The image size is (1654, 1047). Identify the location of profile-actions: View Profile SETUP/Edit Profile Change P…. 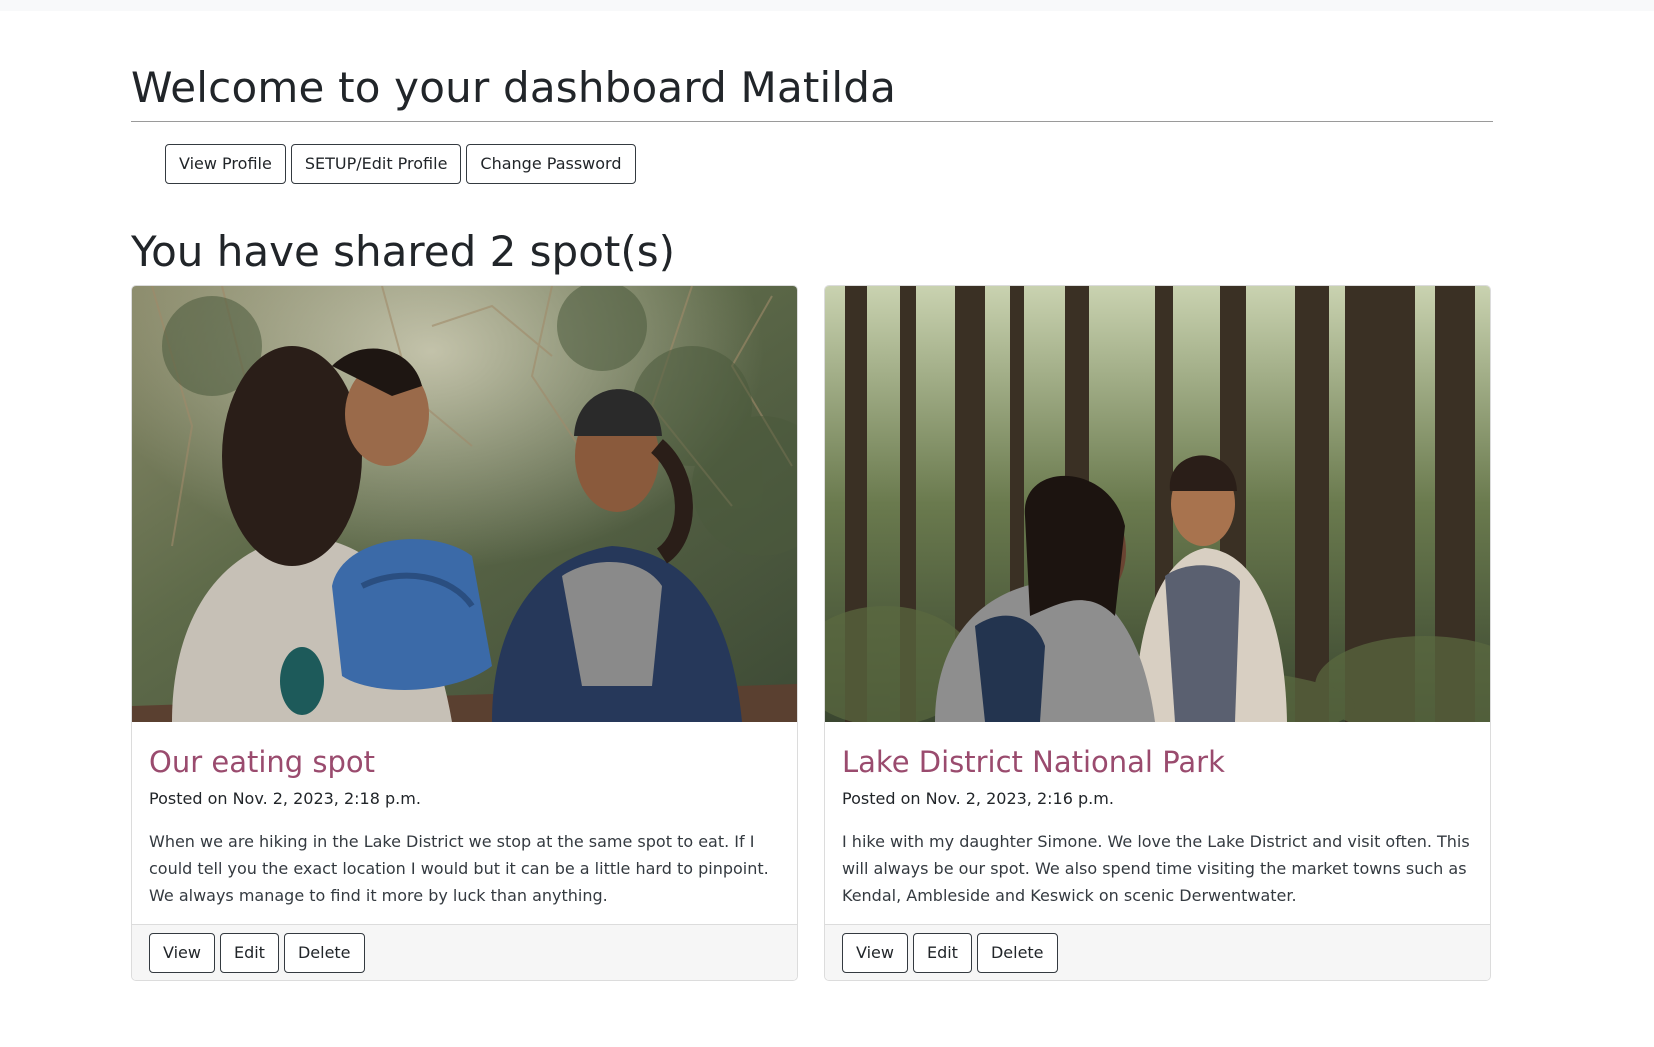
(400, 164).